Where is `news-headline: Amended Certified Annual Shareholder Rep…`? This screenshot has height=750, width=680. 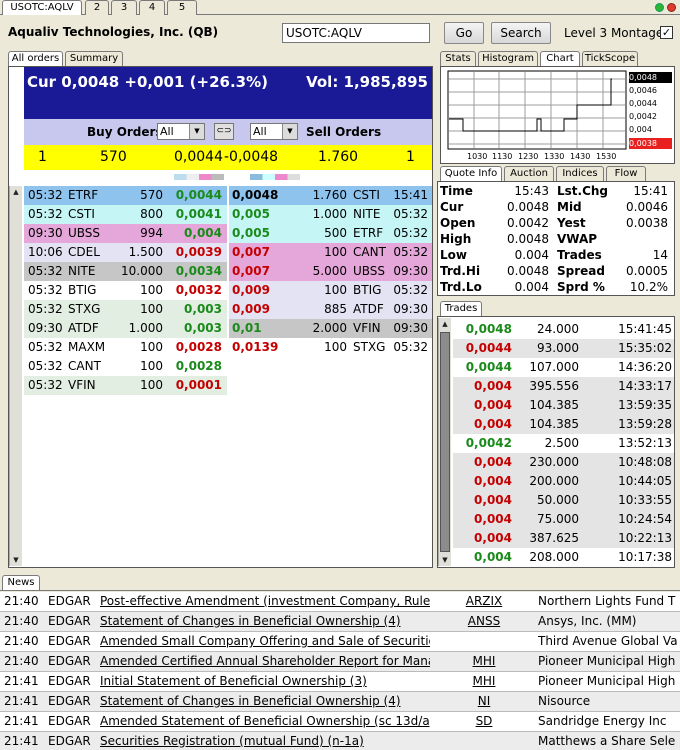
news-headline: Amended Certified Annual Shareholder Rep… is located at coordinates (265, 661).